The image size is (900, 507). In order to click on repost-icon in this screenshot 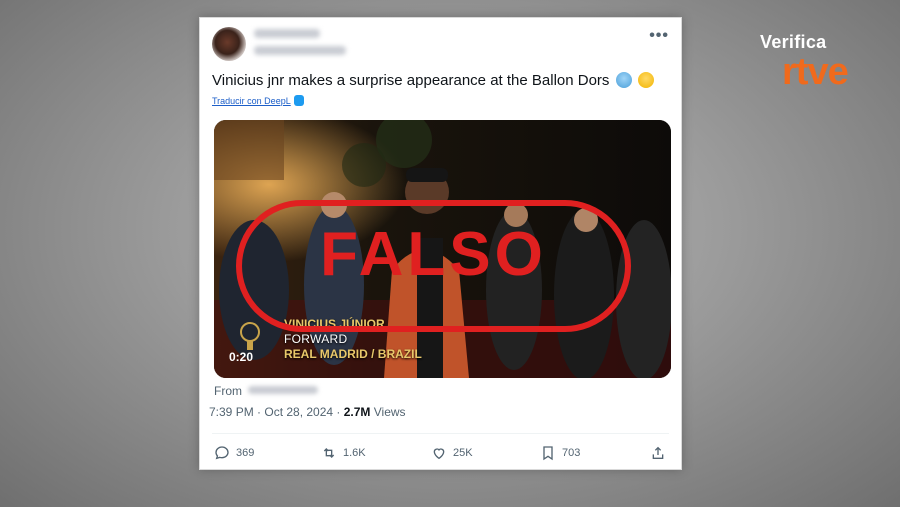, I will do `click(329, 453)`.